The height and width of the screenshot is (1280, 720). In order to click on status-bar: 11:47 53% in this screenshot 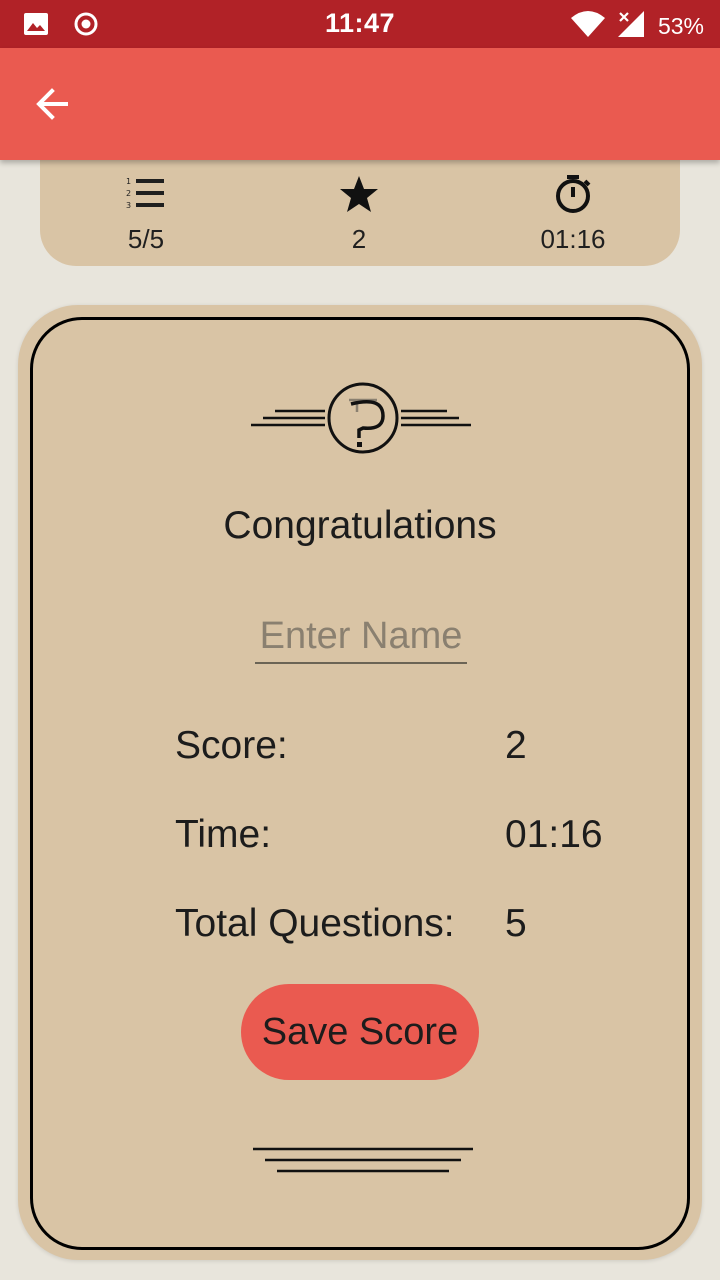, I will do `click(360, 24)`.